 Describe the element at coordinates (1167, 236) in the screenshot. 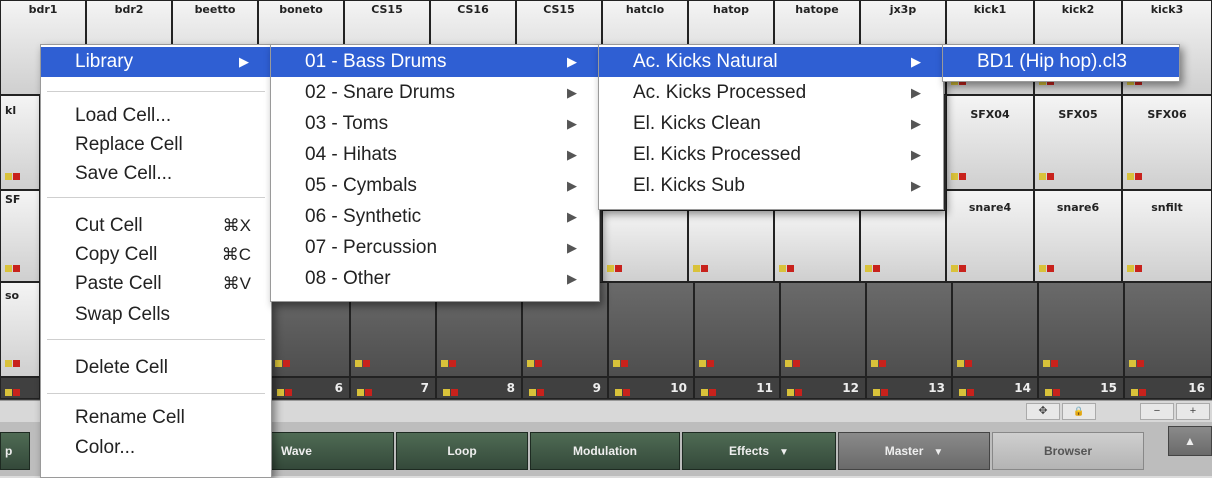

I see `cell-snfilt: snfilt` at that location.